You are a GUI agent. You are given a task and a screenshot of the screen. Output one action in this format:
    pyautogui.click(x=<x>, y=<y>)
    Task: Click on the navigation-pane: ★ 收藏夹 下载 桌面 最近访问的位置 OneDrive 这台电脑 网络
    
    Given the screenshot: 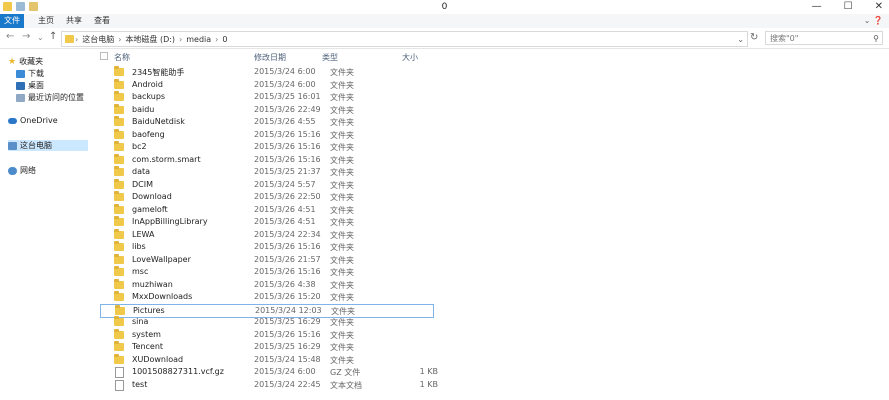 What is the action you would take?
    pyautogui.click(x=46, y=224)
    